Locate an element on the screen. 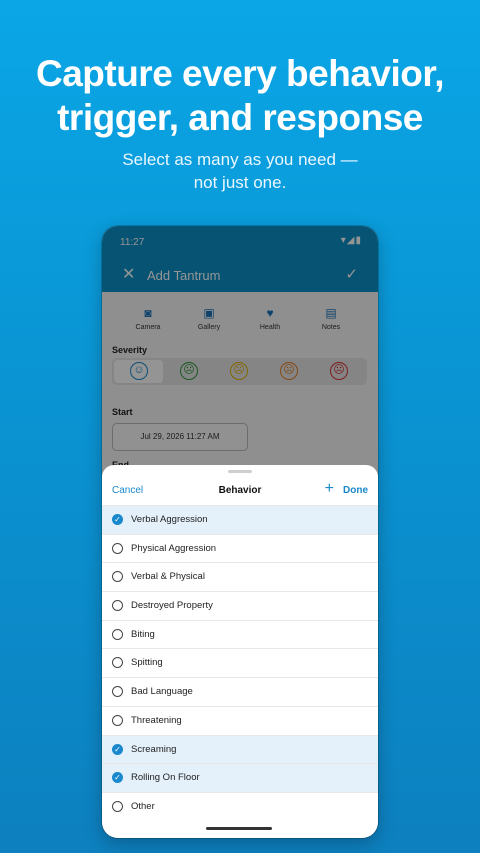 The width and height of the screenshot is (480, 853). subline-line-2: not just one. is located at coordinates (240, 182).